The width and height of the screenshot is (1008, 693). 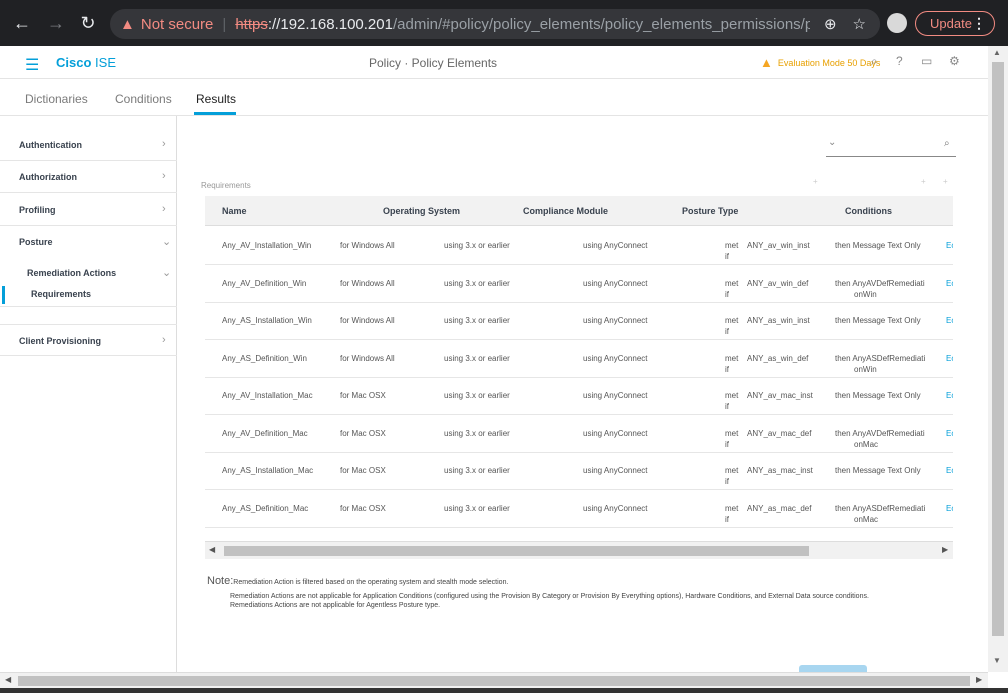 I want to click on star-icon: ☆, so click(x=859, y=24).